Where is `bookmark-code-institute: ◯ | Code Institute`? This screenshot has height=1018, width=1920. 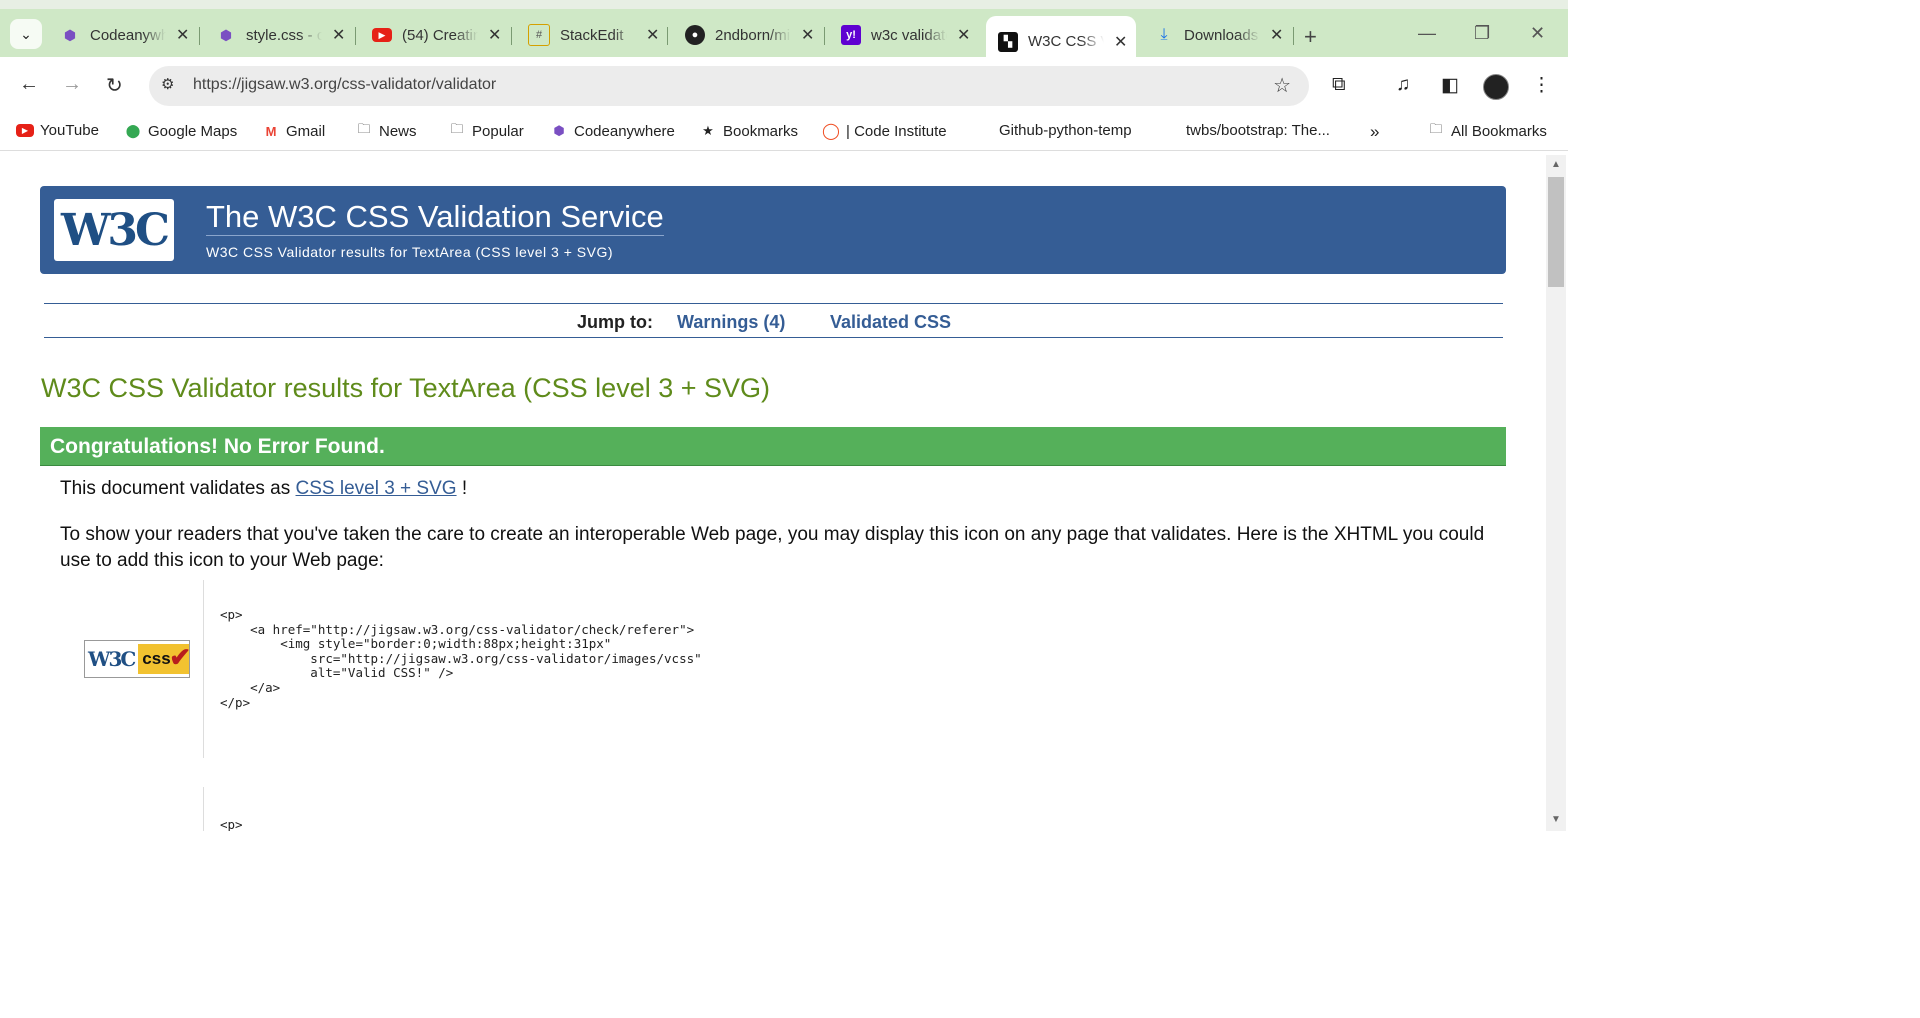
bookmark-code-institute: ◯ | Code Institute is located at coordinates (884, 131).